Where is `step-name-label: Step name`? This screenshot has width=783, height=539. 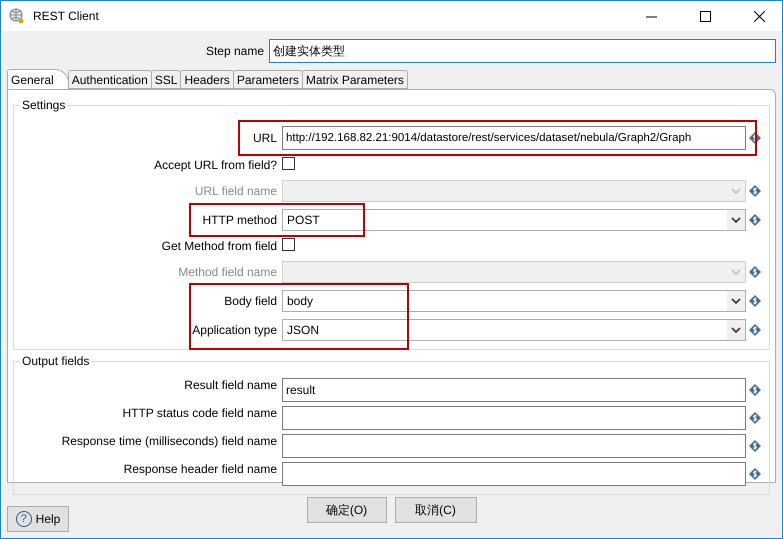 step-name-label: Step name is located at coordinates (234, 51).